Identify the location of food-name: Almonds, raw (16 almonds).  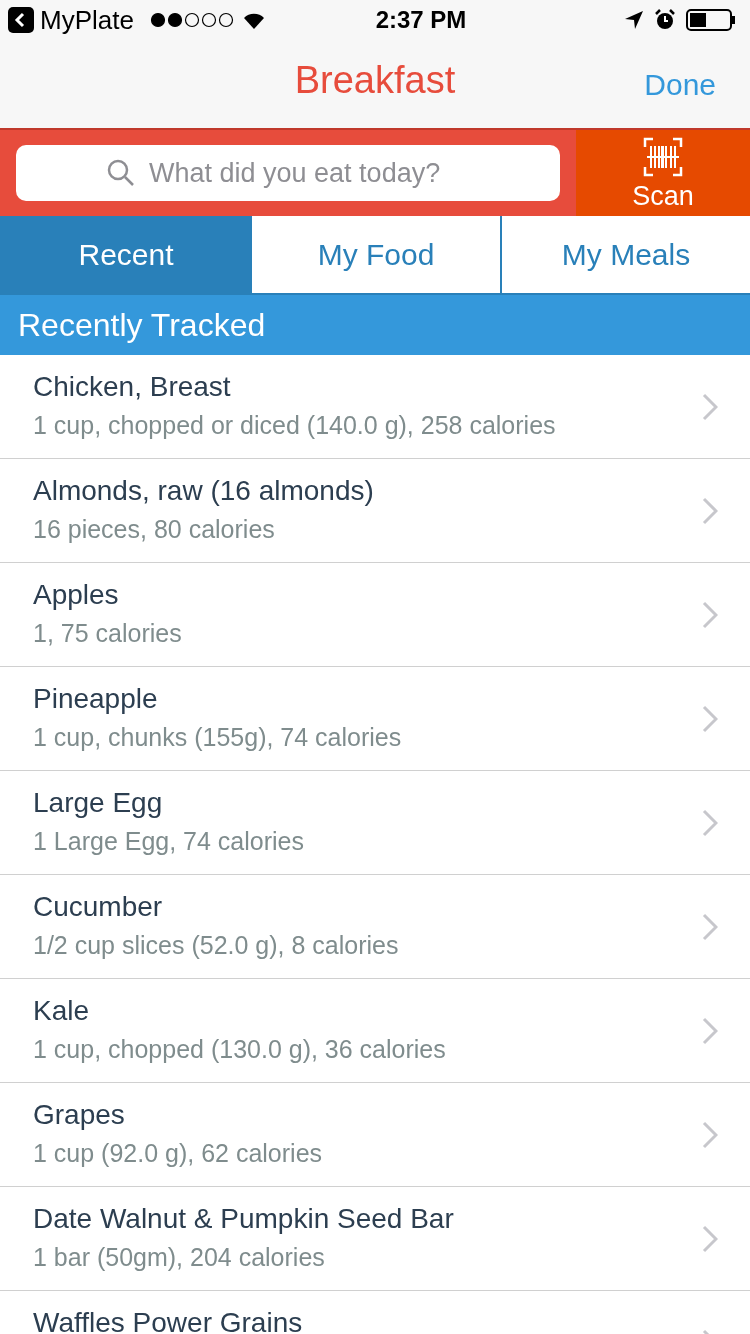
(204, 491).